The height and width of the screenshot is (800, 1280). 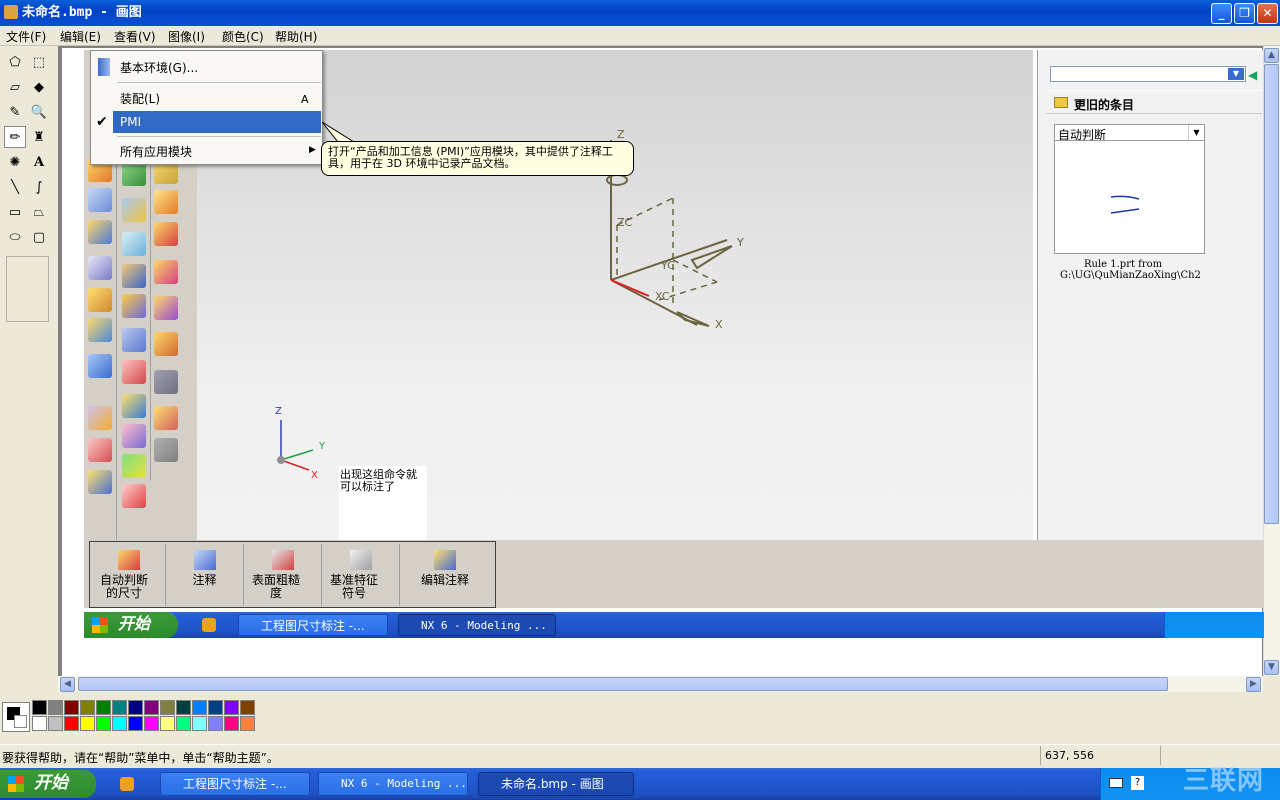 What do you see at coordinates (206, 152) in the screenshot?
I see `menu-item-all-applications: 所有应用模块` at bounding box center [206, 152].